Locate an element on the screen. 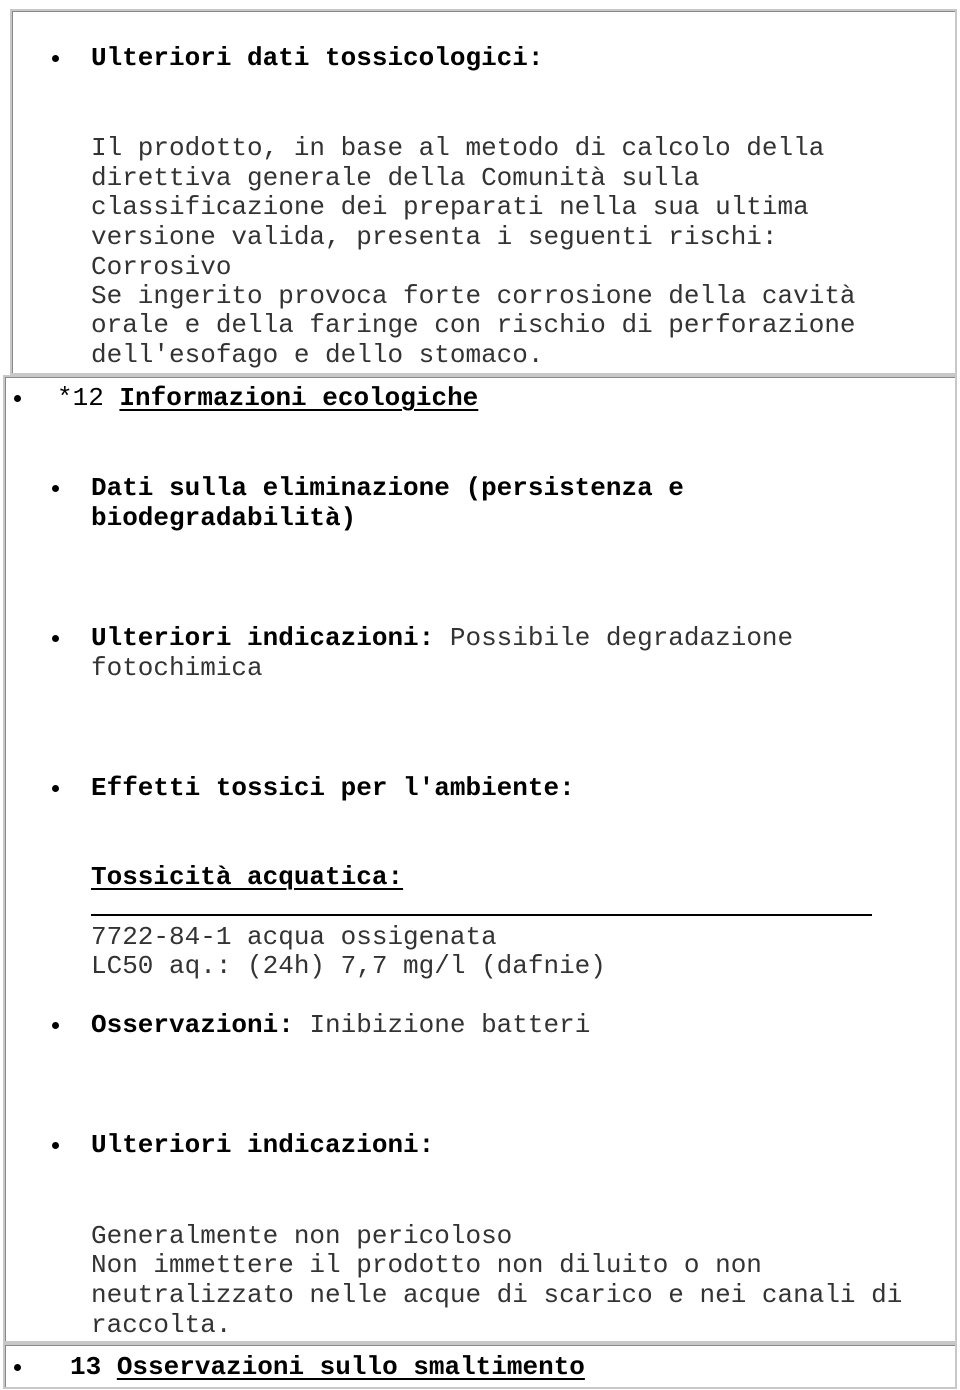  further-2-line: Generalmente non pericoloso is located at coordinates (302, 1236).